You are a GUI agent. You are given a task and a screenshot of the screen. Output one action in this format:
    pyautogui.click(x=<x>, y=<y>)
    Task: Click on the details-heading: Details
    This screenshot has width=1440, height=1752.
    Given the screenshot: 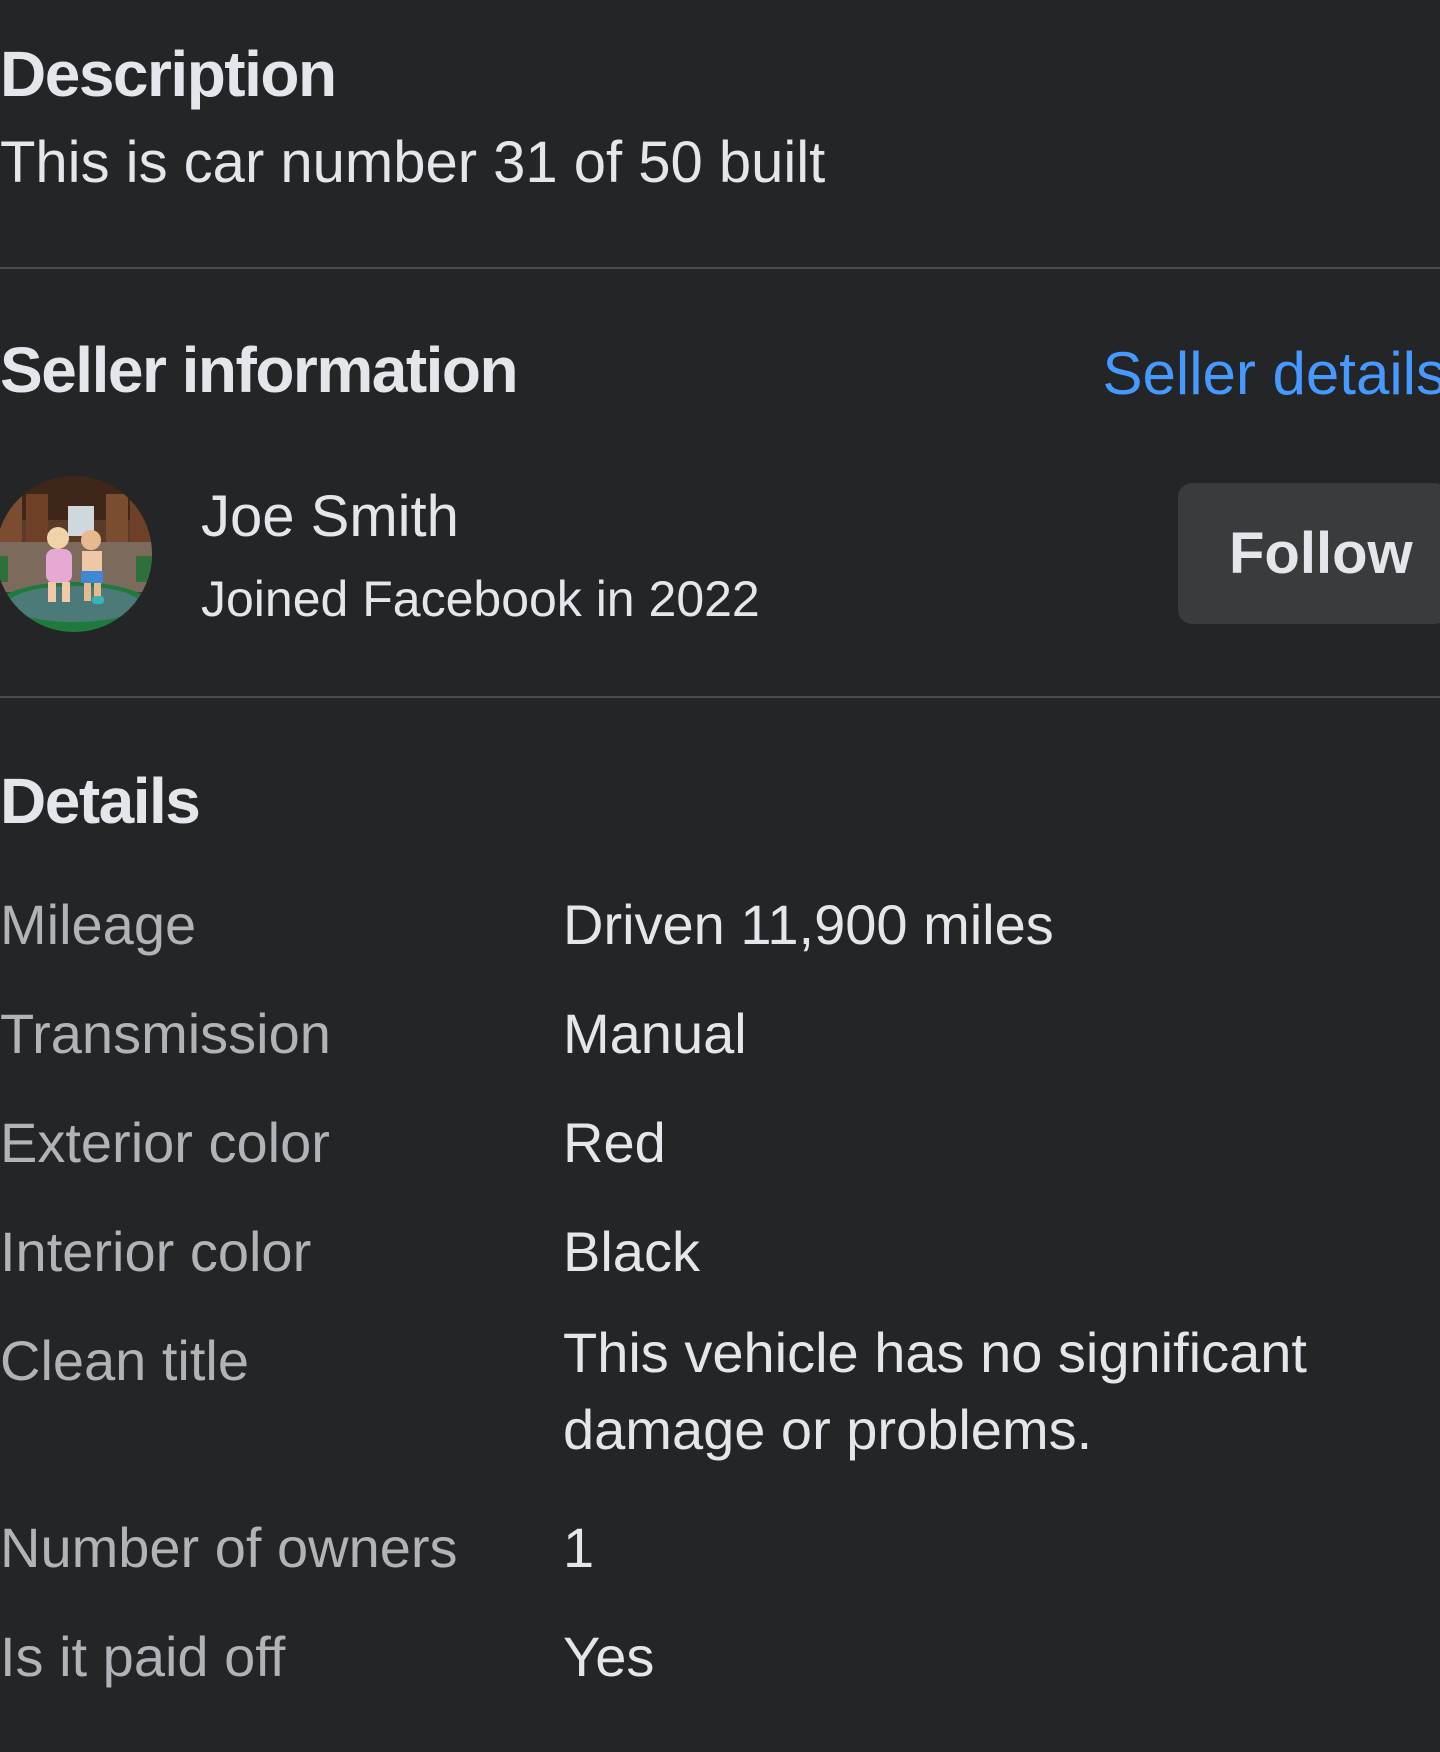 What is the action you would take?
    pyautogui.click(x=100, y=801)
    